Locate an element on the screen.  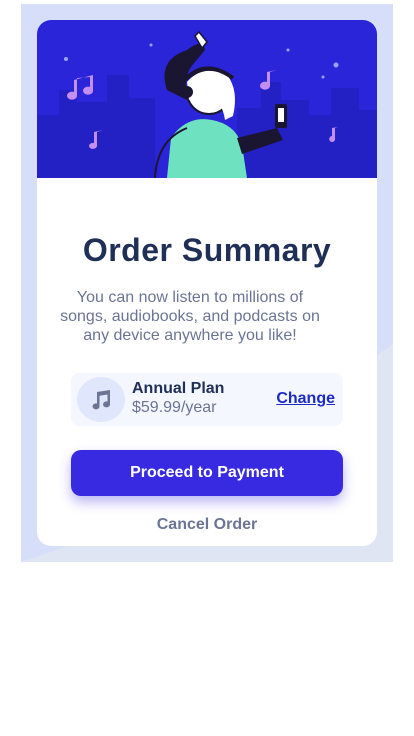
cancel-order-button: Cancel Order is located at coordinates (207, 525).